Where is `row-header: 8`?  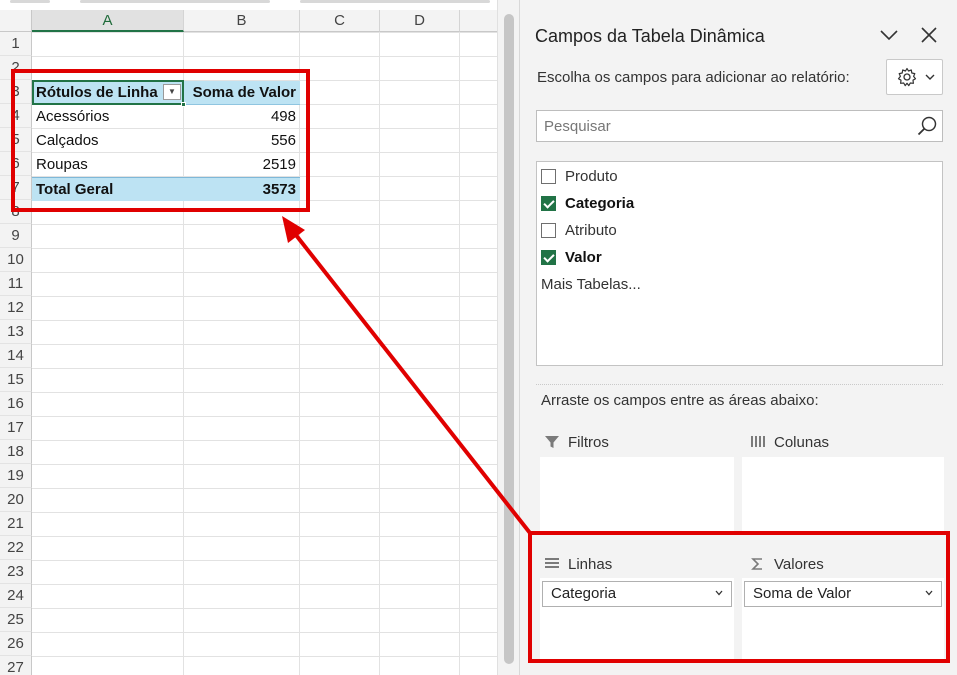
row-header: 8 is located at coordinates (16, 212).